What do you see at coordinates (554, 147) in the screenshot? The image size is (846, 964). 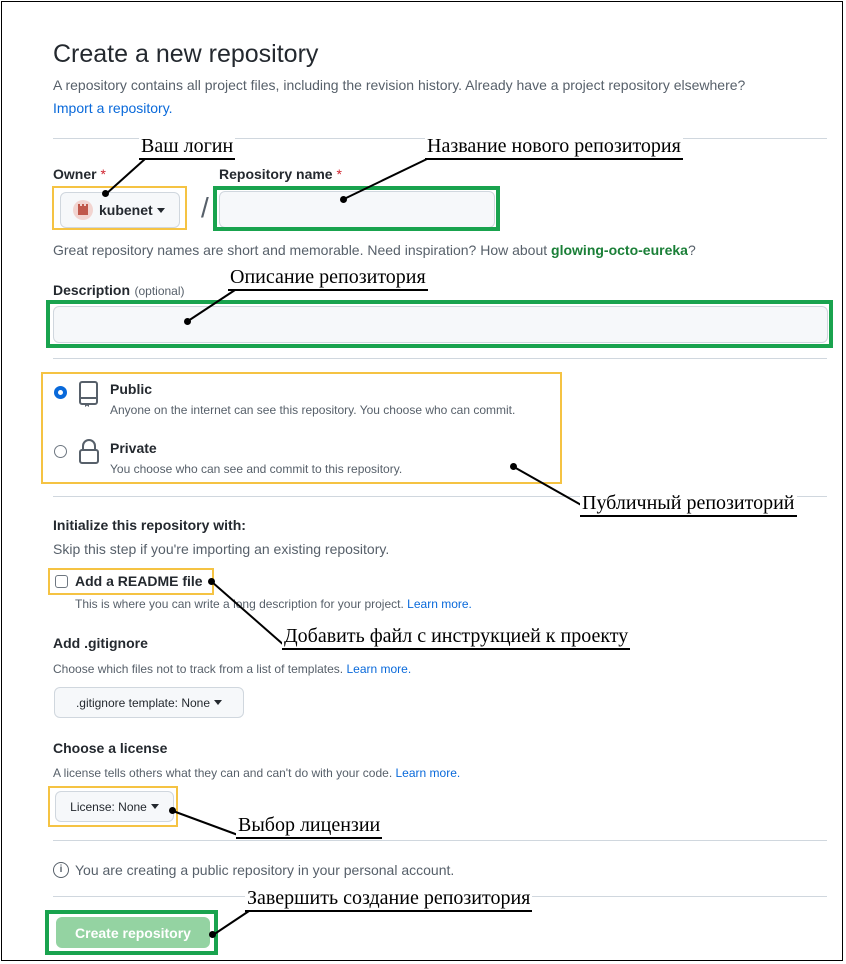 I see `annotation-repo-name: Название нового репозитория` at bounding box center [554, 147].